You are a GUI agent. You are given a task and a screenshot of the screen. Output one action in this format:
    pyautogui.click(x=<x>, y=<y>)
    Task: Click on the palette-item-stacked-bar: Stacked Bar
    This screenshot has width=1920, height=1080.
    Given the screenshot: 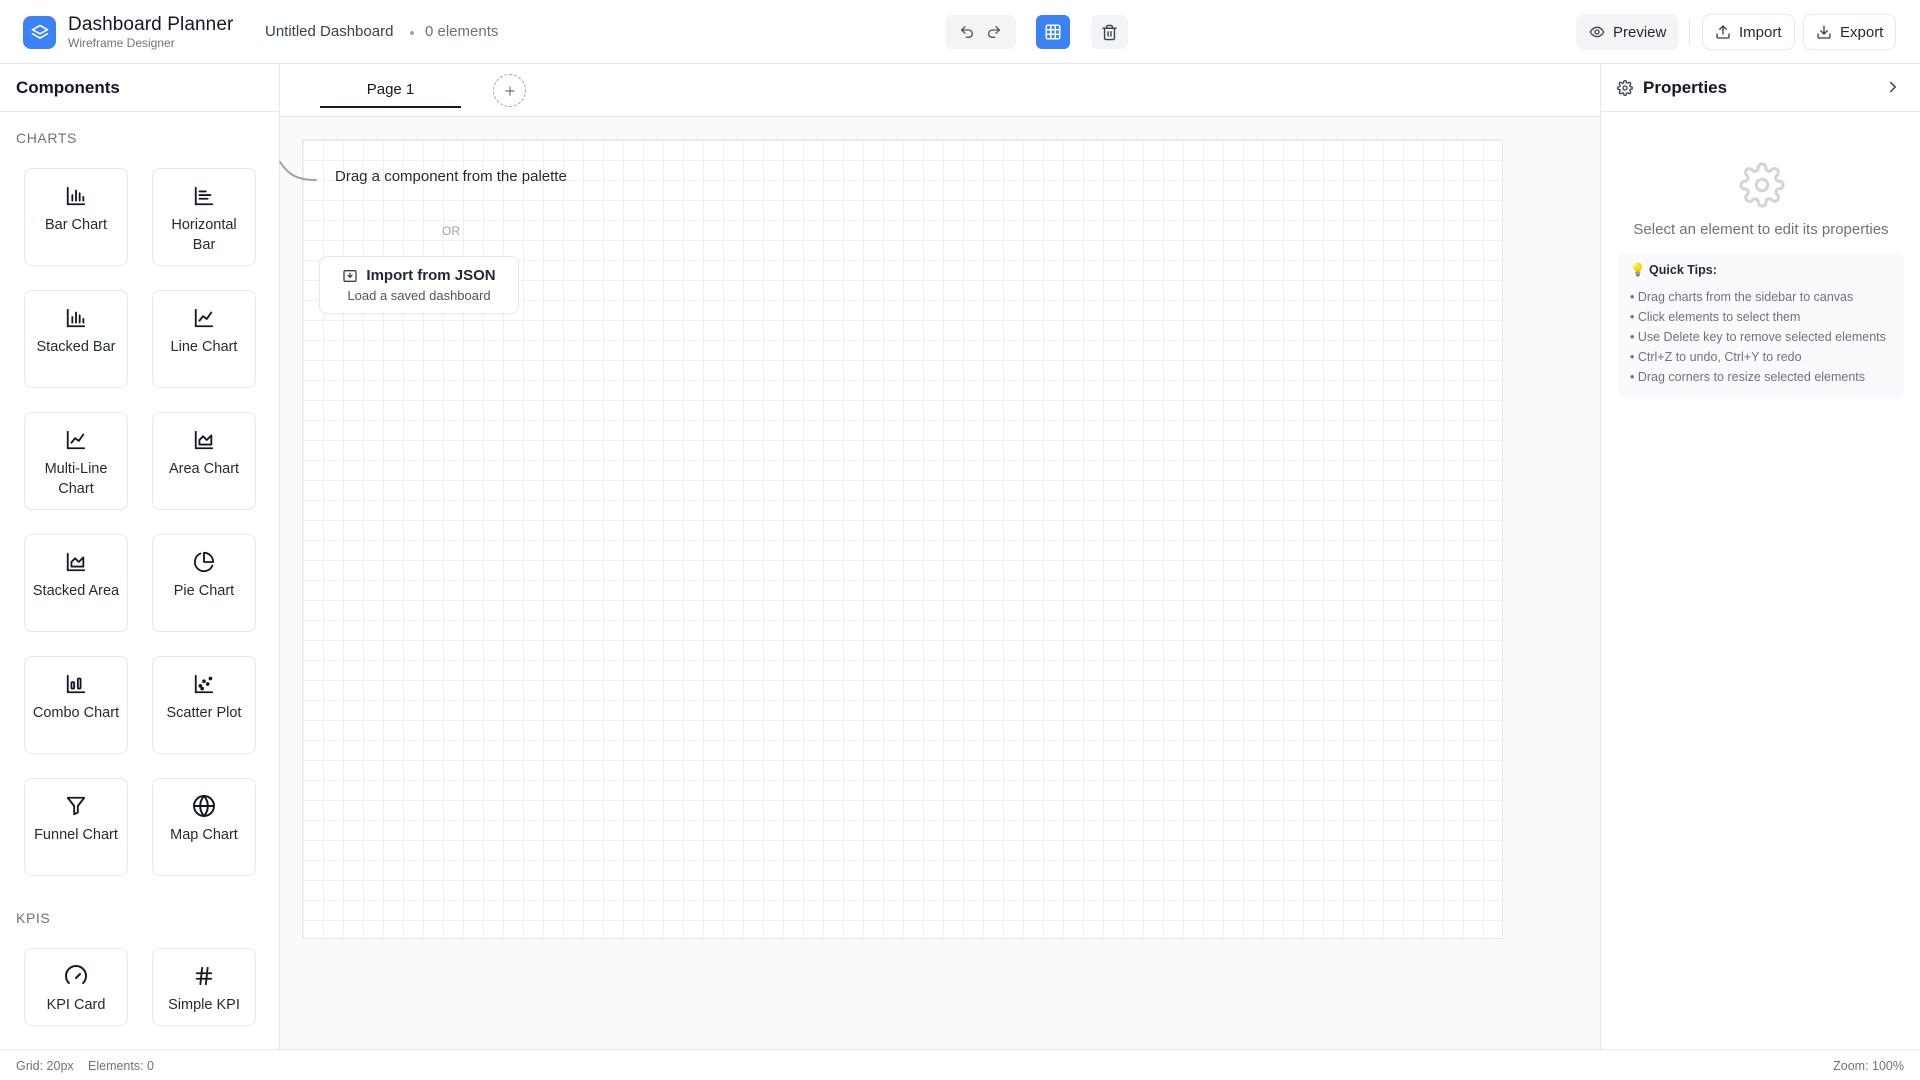 What is the action you would take?
    pyautogui.click(x=76, y=339)
    